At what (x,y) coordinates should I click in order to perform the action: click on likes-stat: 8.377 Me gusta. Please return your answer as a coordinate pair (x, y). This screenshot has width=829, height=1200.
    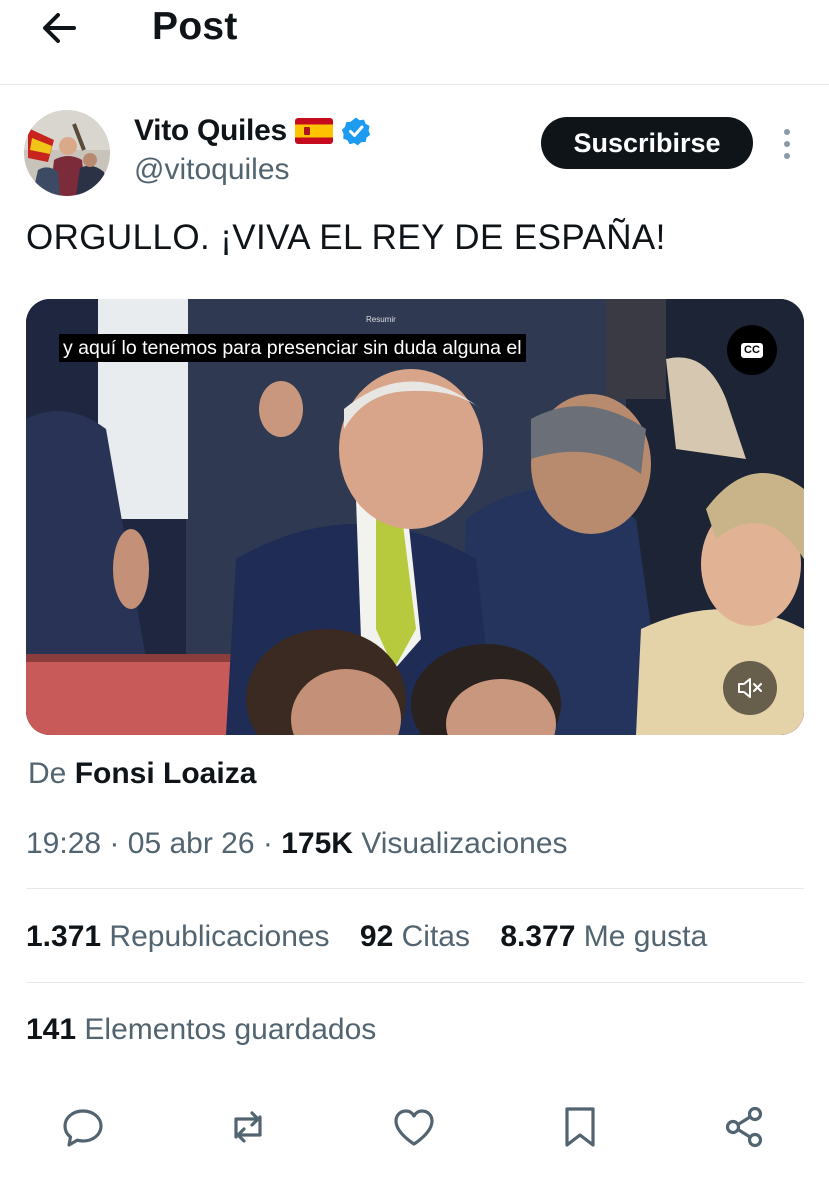
    Looking at the image, I should click on (603, 936).